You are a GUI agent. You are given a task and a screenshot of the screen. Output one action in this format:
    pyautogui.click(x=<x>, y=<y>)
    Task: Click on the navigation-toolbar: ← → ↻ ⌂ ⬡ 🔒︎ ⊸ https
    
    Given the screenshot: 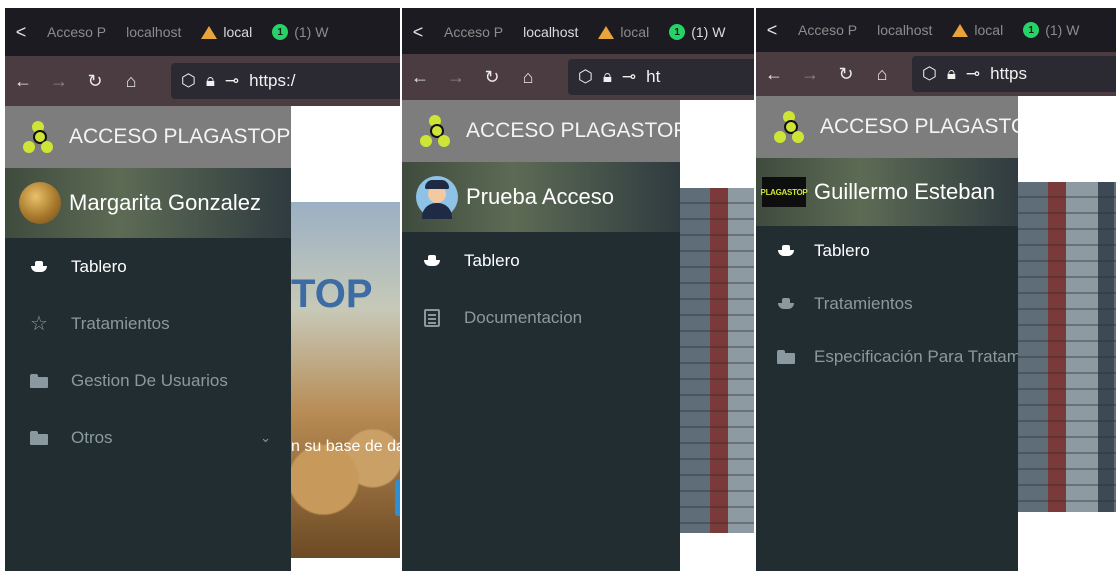 What is the action you would take?
    pyautogui.click(x=936, y=74)
    